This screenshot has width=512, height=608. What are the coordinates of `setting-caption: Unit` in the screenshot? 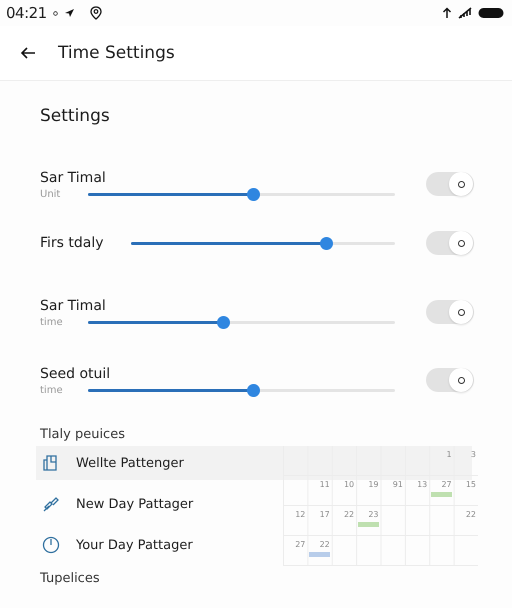 It's located at (51, 194).